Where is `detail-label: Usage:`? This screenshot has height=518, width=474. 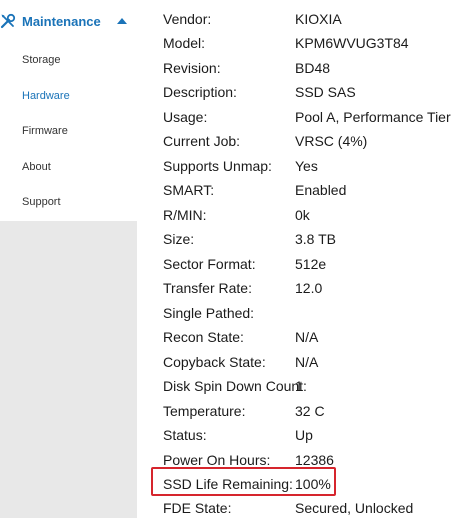
detail-label: Usage: is located at coordinates (185, 117).